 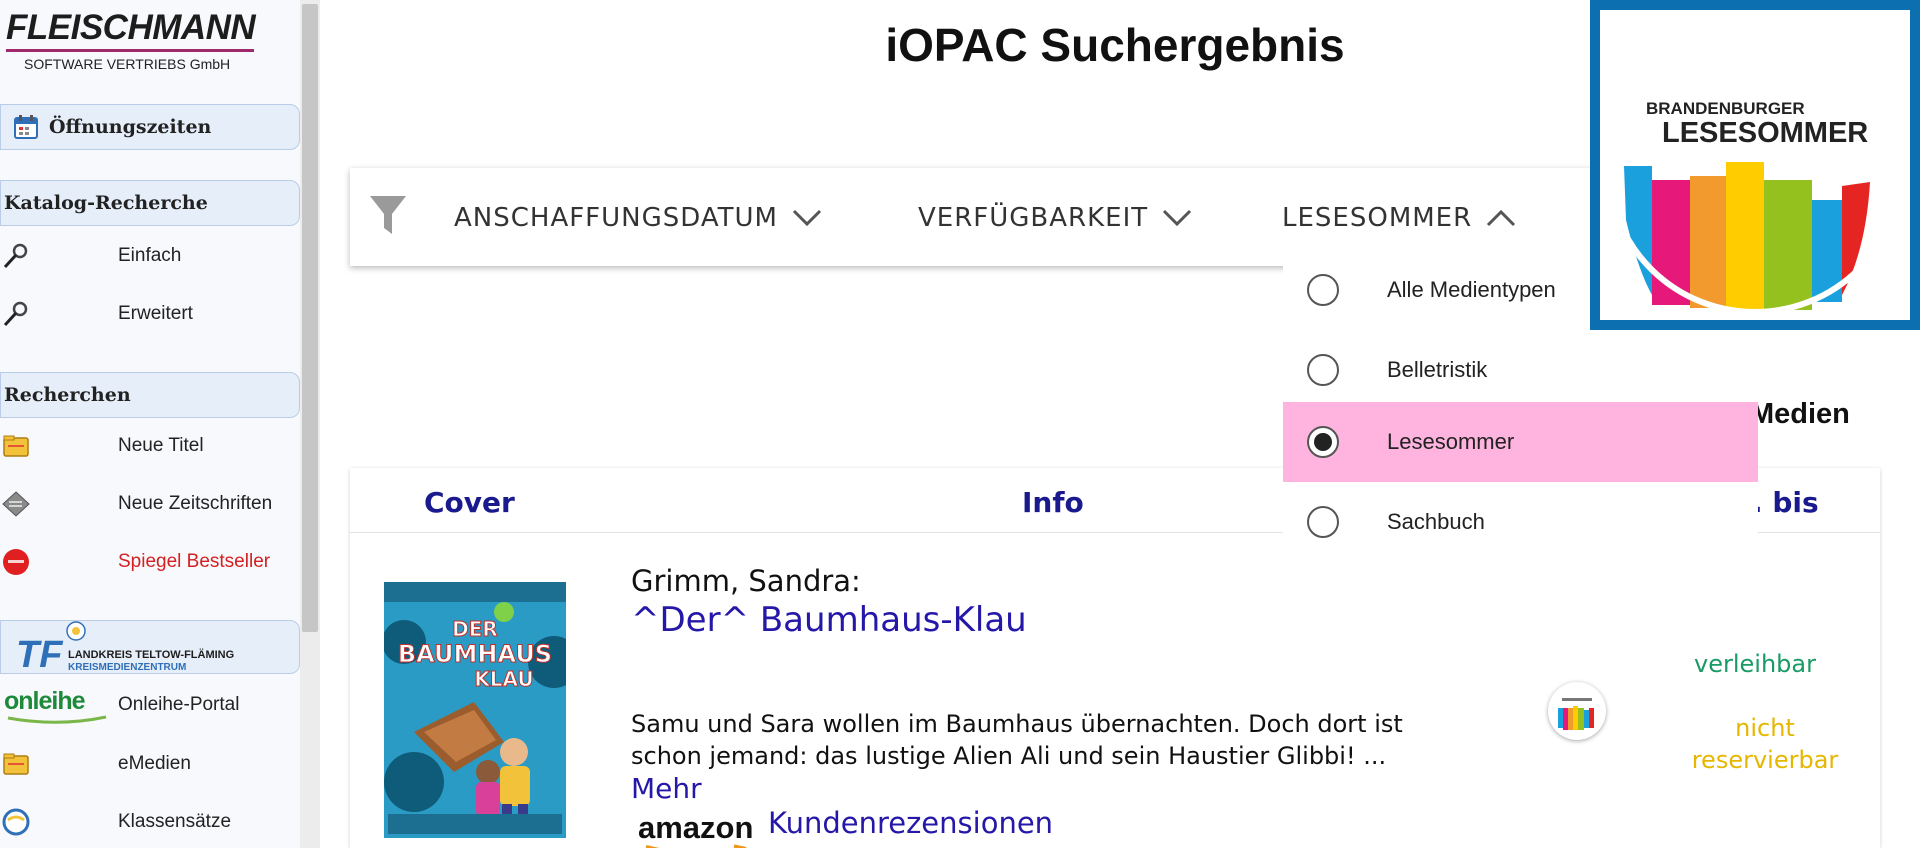 What do you see at coordinates (1501, 218) in the screenshot?
I see `chevron-up-icon` at bounding box center [1501, 218].